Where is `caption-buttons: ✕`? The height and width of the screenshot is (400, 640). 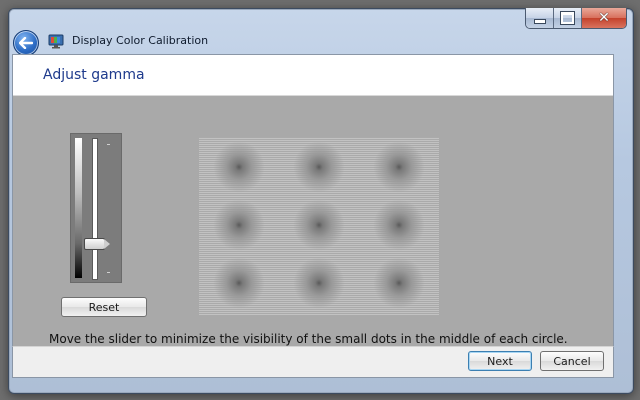
caption-buttons: ✕ is located at coordinates (576, 18).